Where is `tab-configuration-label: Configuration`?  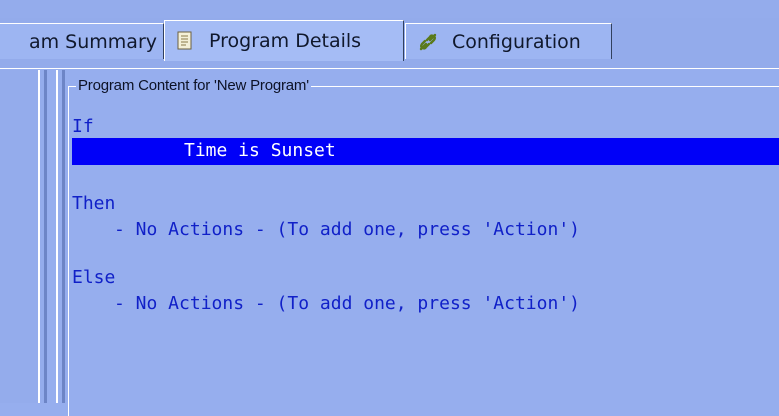 tab-configuration-label: Configuration is located at coordinates (516, 41).